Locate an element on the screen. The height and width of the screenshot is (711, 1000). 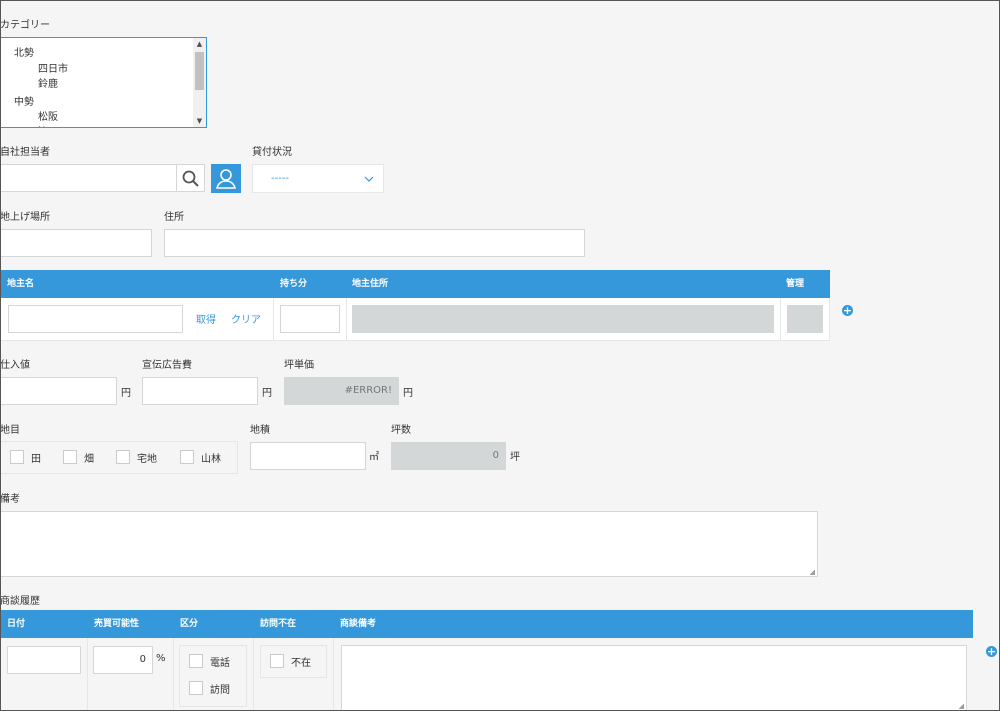
land-type-option-label: 山林 is located at coordinates (211, 459).